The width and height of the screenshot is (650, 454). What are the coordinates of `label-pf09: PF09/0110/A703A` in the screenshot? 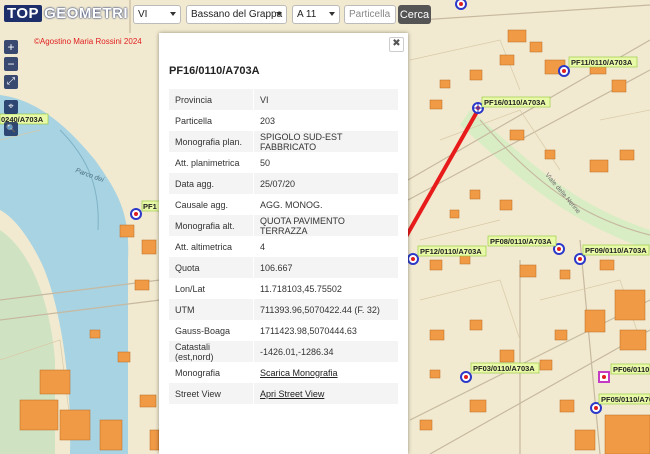 It's located at (616, 250).